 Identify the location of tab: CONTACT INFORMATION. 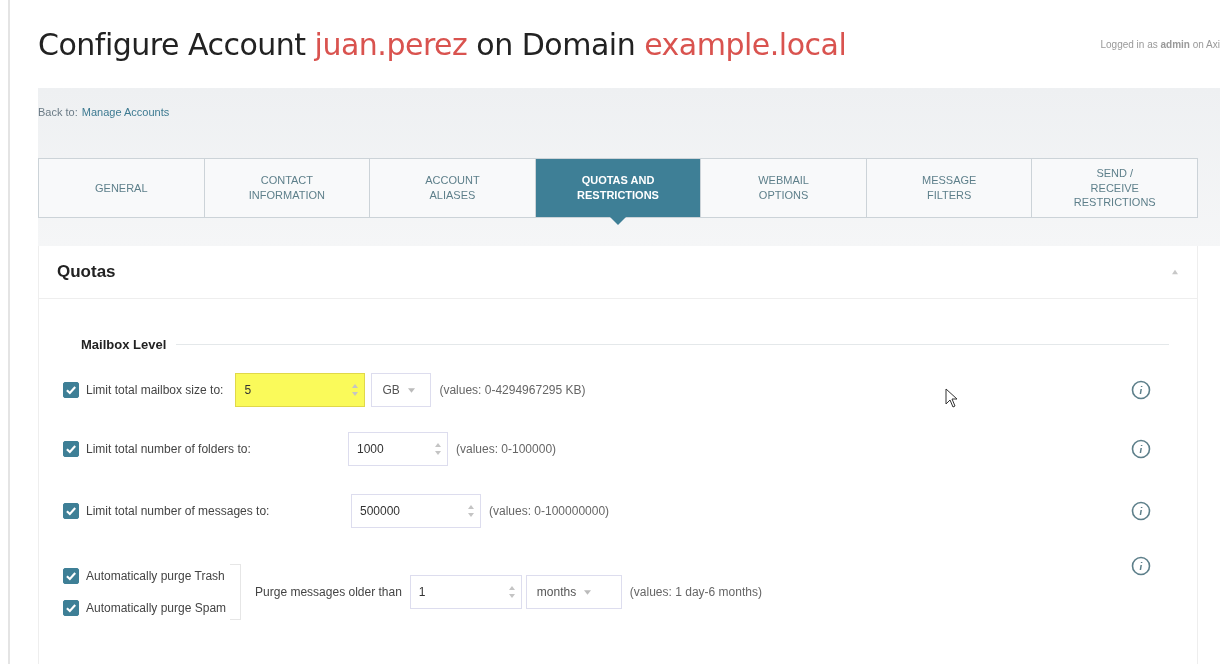
(287, 188).